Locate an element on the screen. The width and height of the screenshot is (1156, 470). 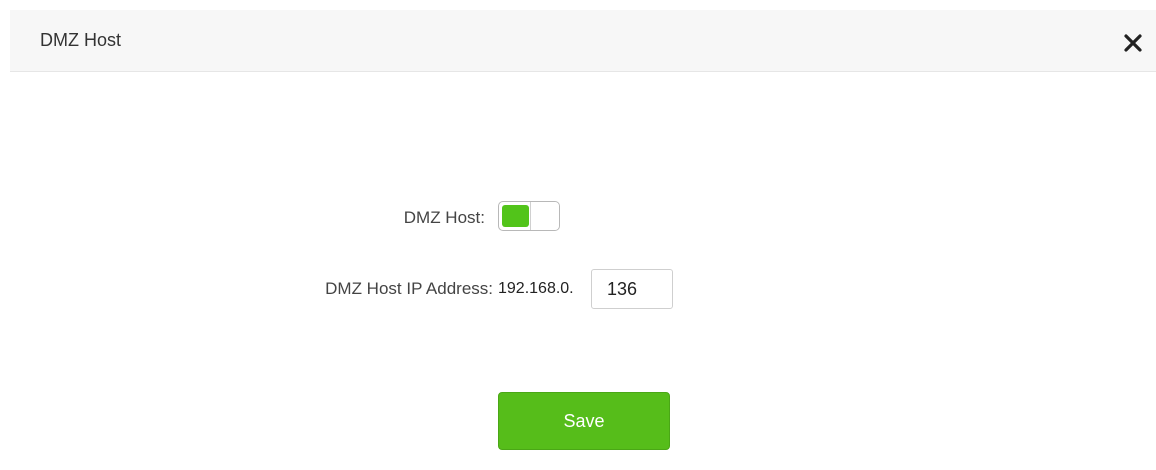
ip-prefix: 192.168.0. is located at coordinates (536, 288).